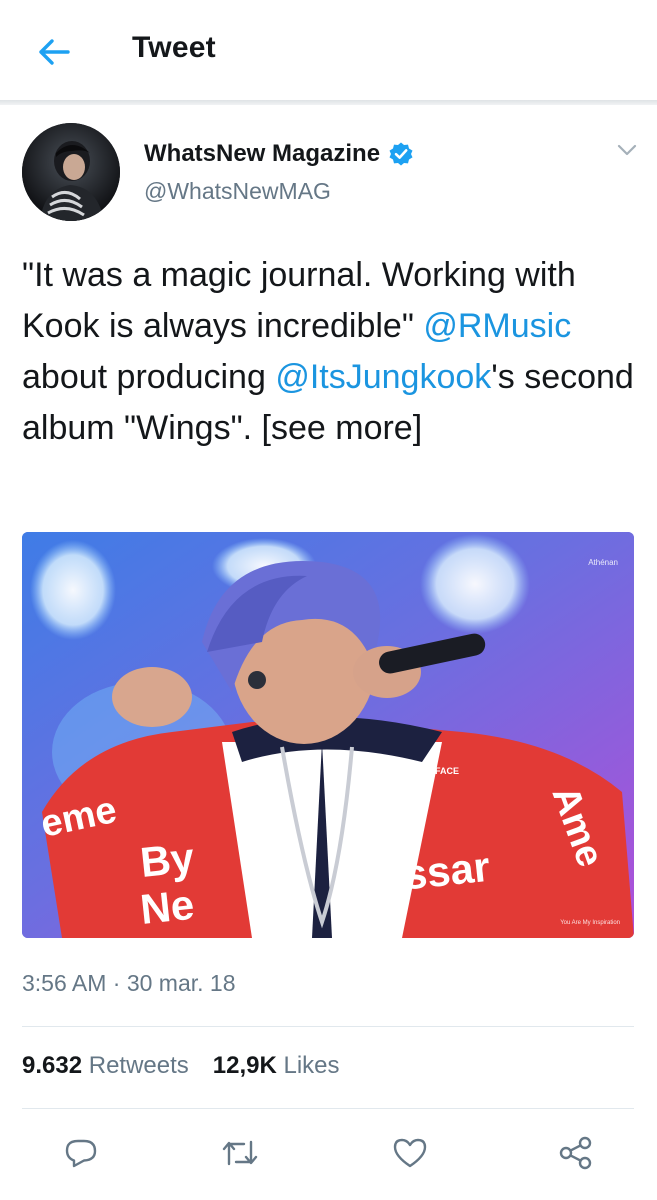 The height and width of the screenshot is (1200, 657). Describe the element at coordinates (328, 1153) in the screenshot. I see `tweet-actions-bar` at that location.